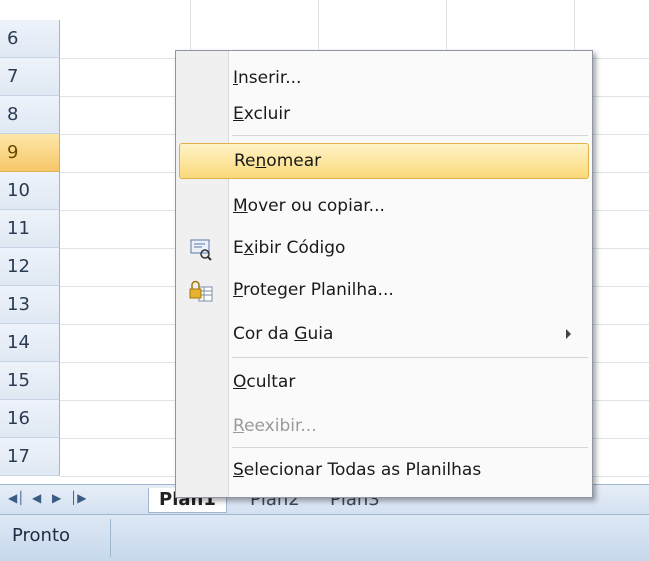 This screenshot has width=649, height=561. Describe the element at coordinates (568, 334) in the screenshot. I see `submenu-arrow-icon` at that location.